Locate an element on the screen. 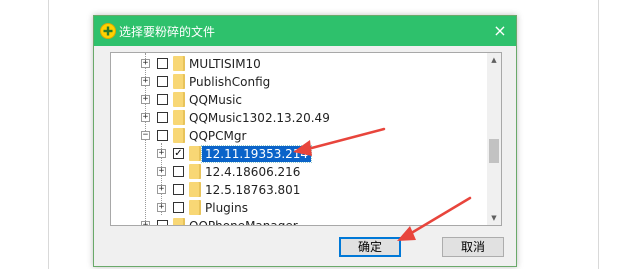  collapse-toggle: − is located at coordinates (145, 135).